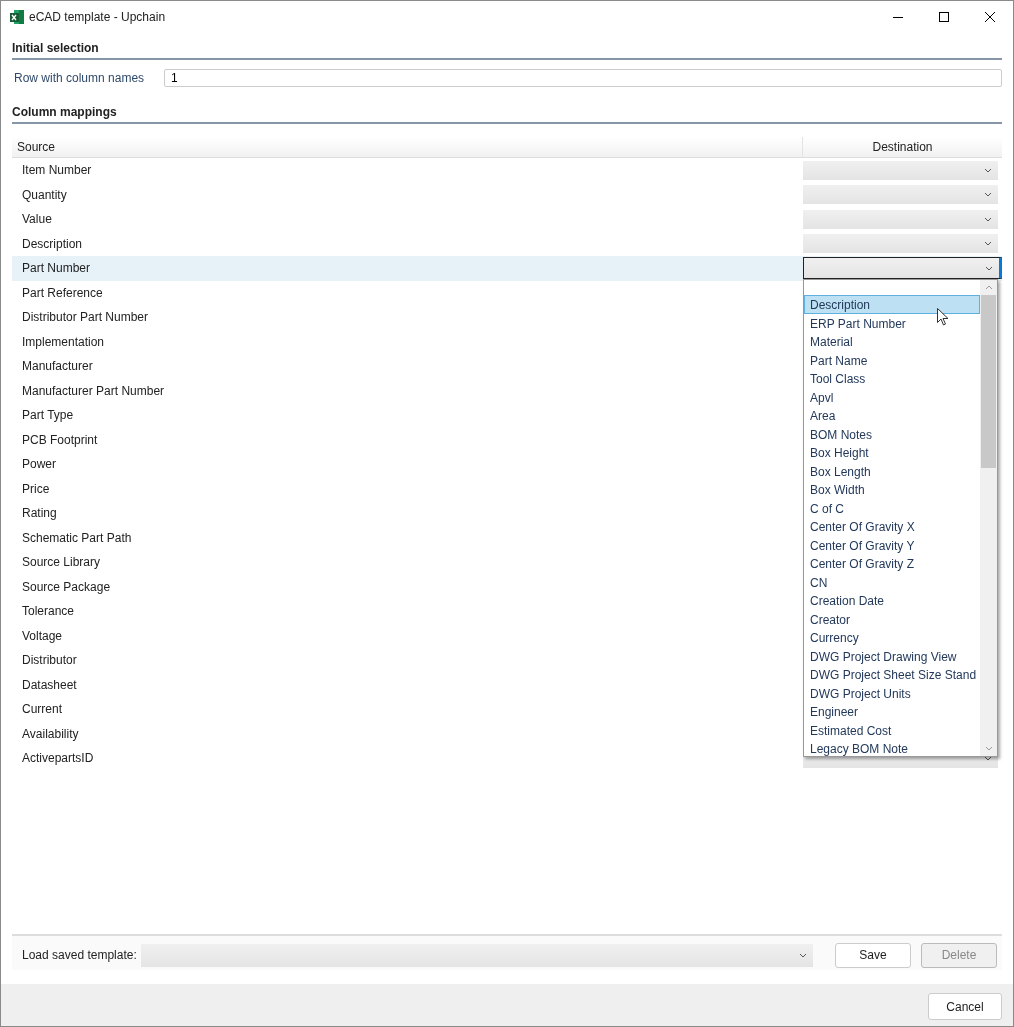 The height and width of the screenshot is (1027, 1014). Describe the element at coordinates (79, 955) in the screenshot. I see `template-label: Load saved template:` at that location.